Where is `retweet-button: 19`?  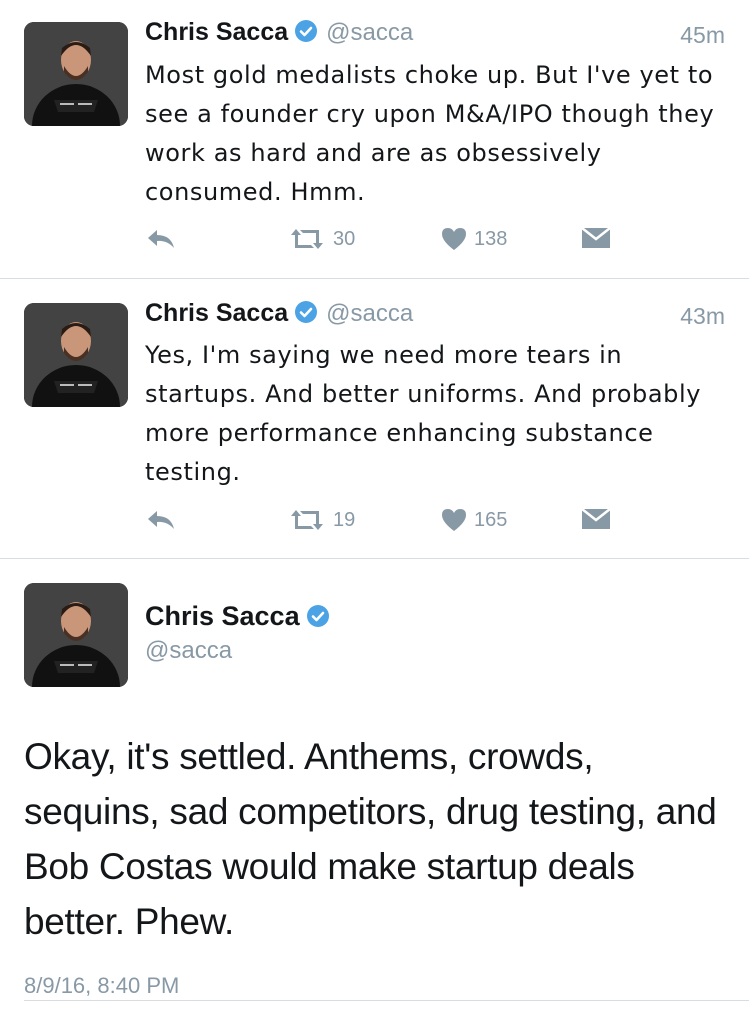
retweet-button: 19 is located at coordinates (321, 520).